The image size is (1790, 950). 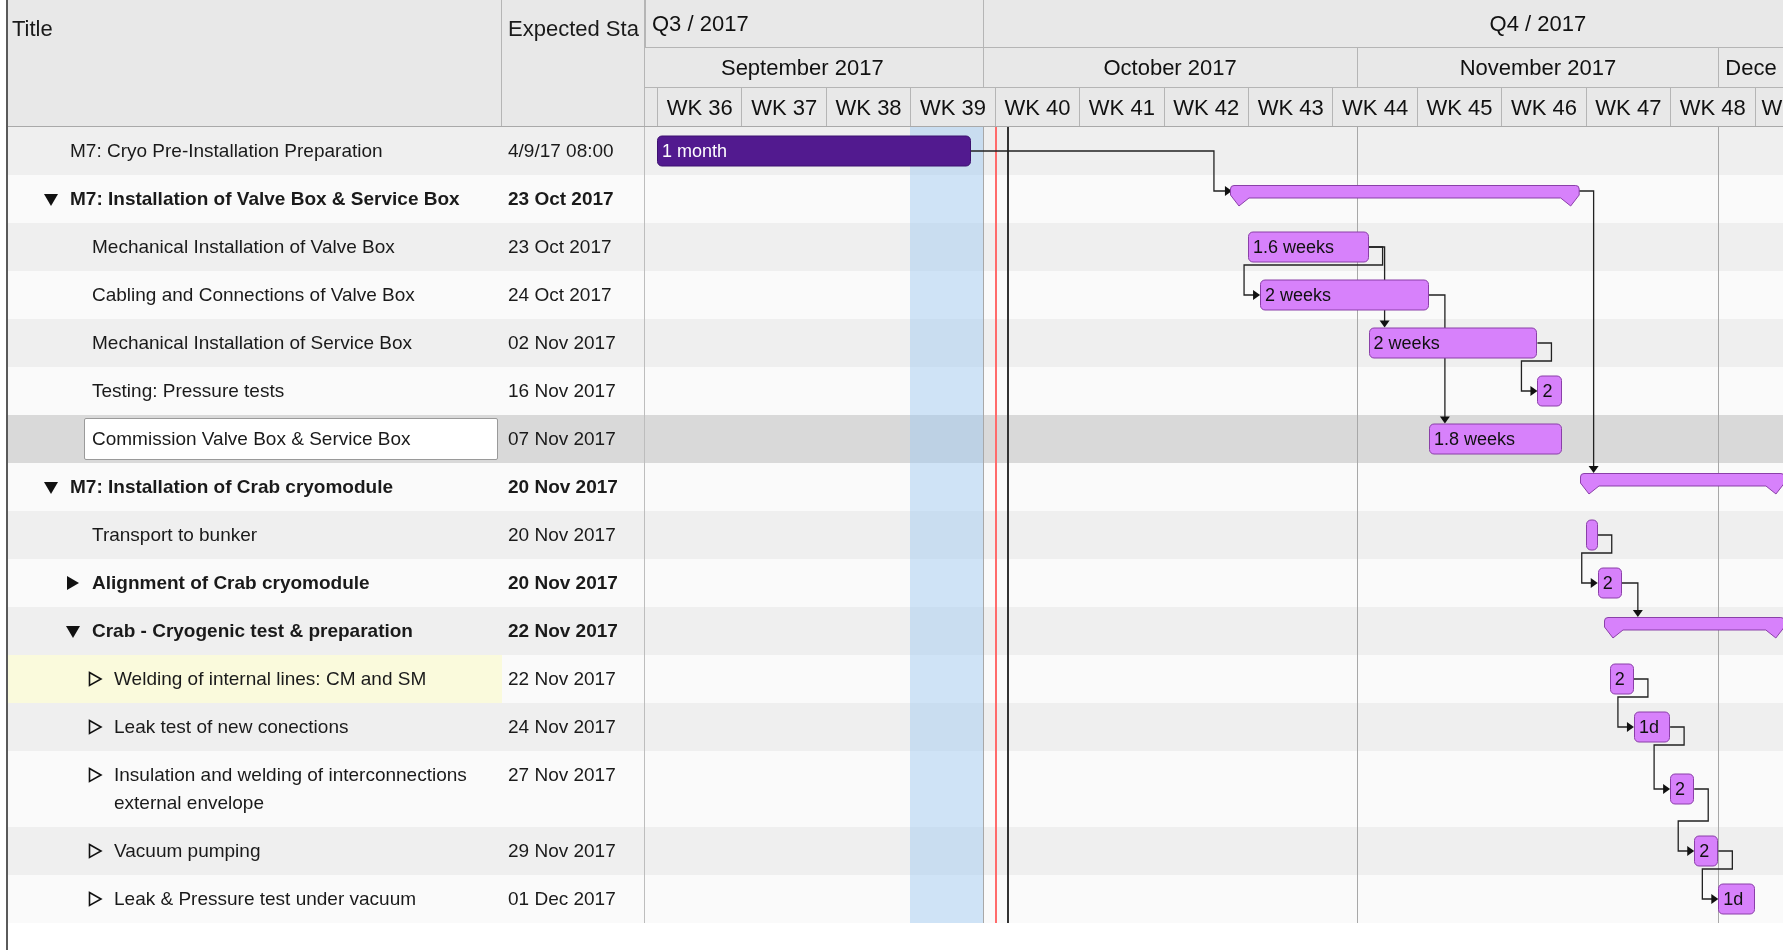 I want to click on week-header: WK 42, so click(x=1205, y=107).